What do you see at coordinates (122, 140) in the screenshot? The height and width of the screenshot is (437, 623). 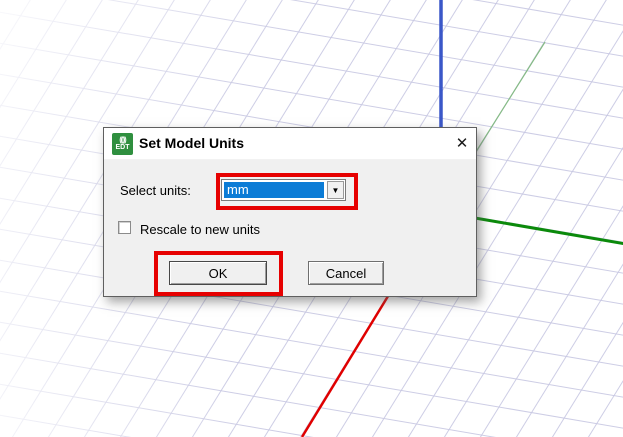 I see `edt-icon-waves: ((|))` at bounding box center [122, 140].